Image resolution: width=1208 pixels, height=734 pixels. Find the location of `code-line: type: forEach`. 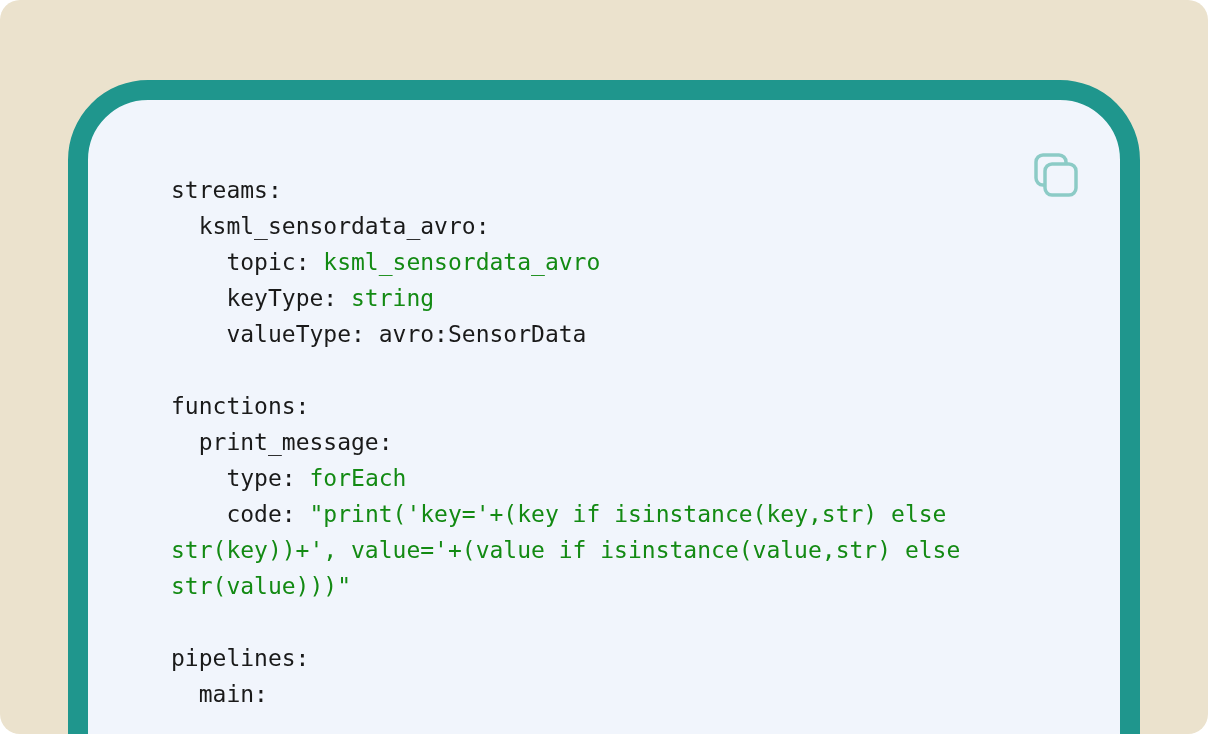

code-line: type: forEach is located at coordinates (316, 478).